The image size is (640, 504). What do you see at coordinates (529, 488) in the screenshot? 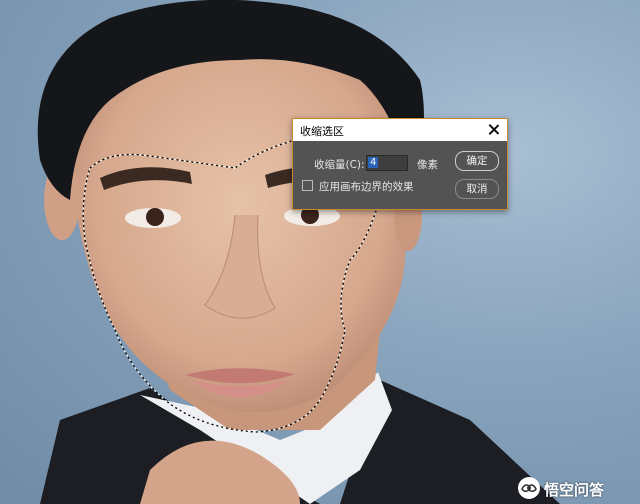
I see `wukong-logo-icon` at bounding box center [529, 488].